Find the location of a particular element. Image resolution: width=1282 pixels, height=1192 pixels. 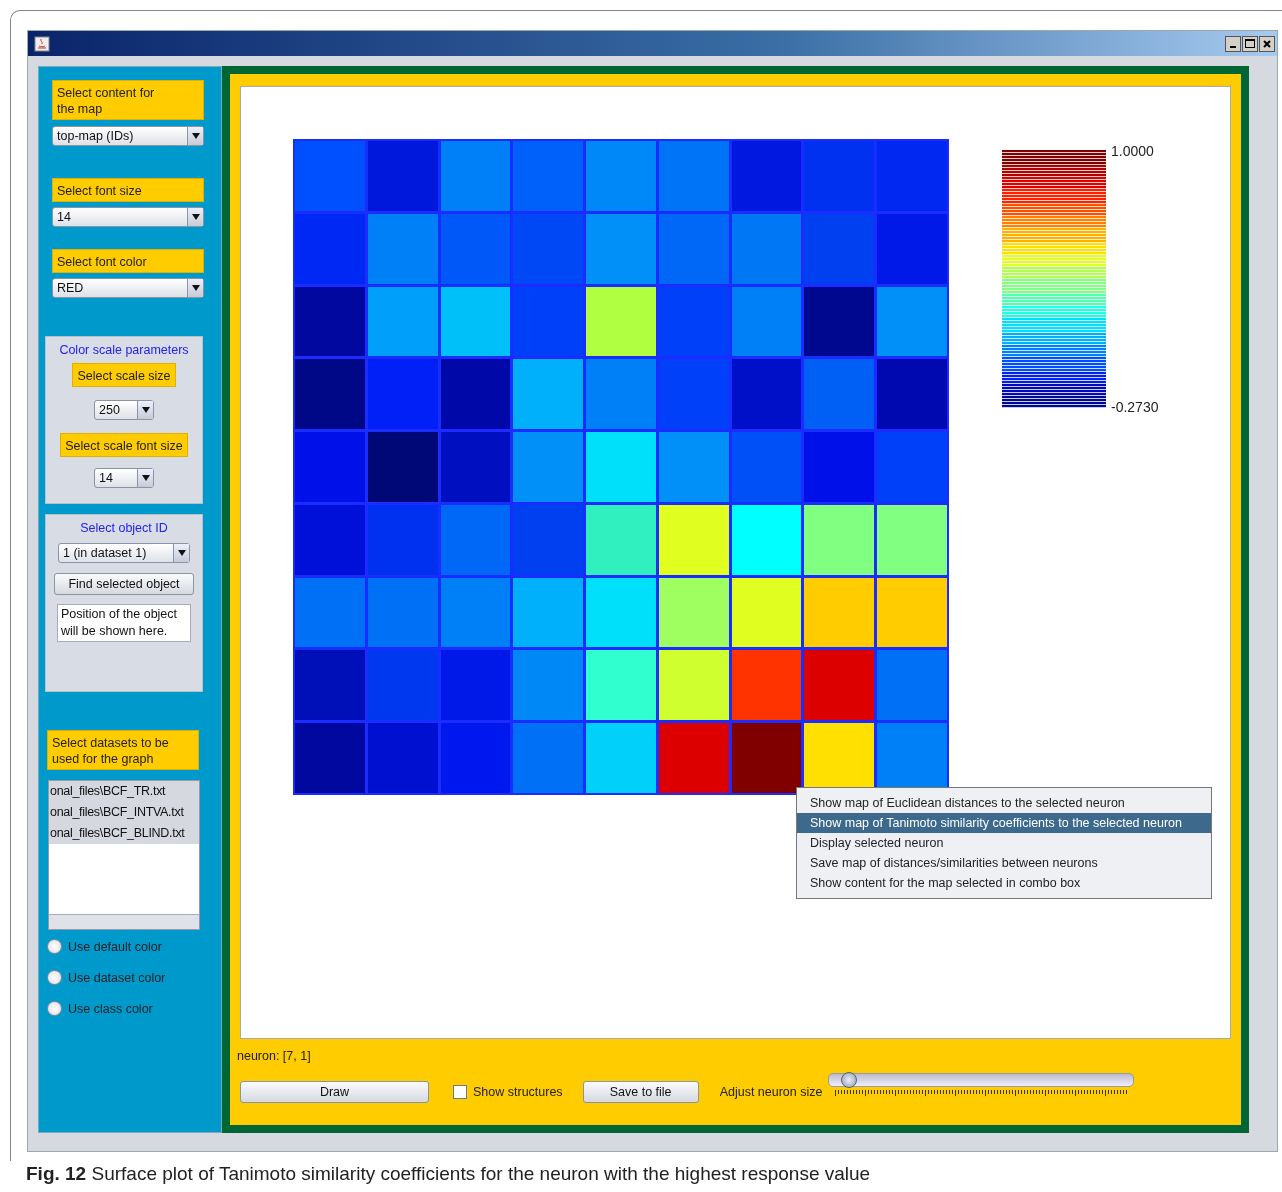

menu-item: Display selected neuron is located at coordinates (1004, 843).